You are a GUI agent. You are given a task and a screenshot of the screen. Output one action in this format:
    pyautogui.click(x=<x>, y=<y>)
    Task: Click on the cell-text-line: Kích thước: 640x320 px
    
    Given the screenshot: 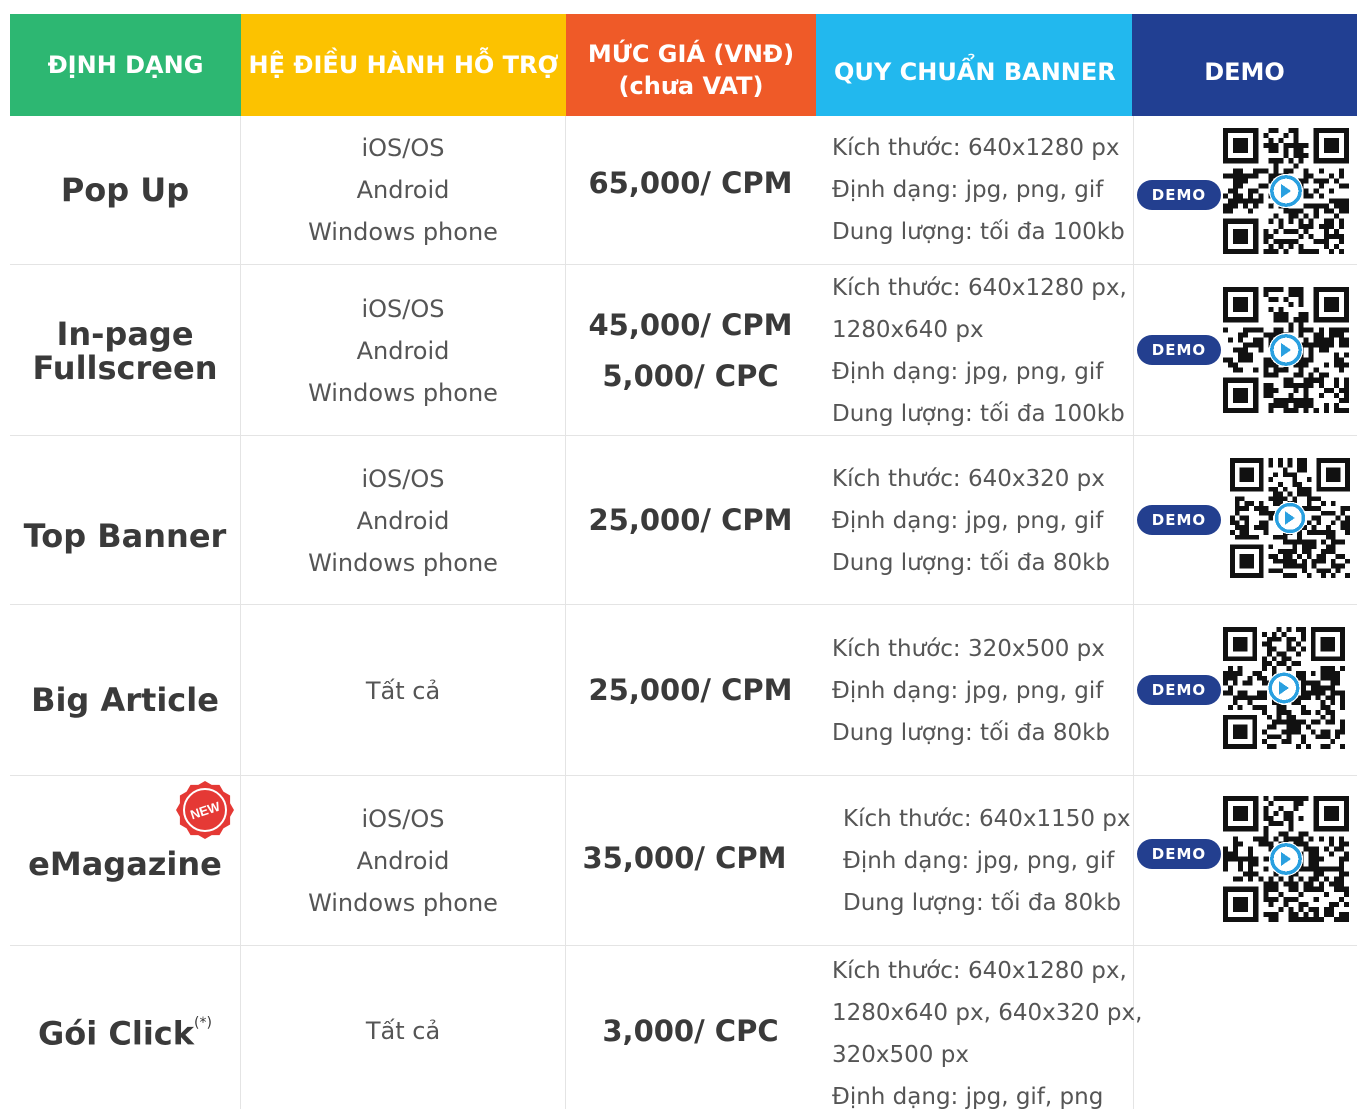 What is the action you would take?
    pyautogui.click(x=968, y=478)
    